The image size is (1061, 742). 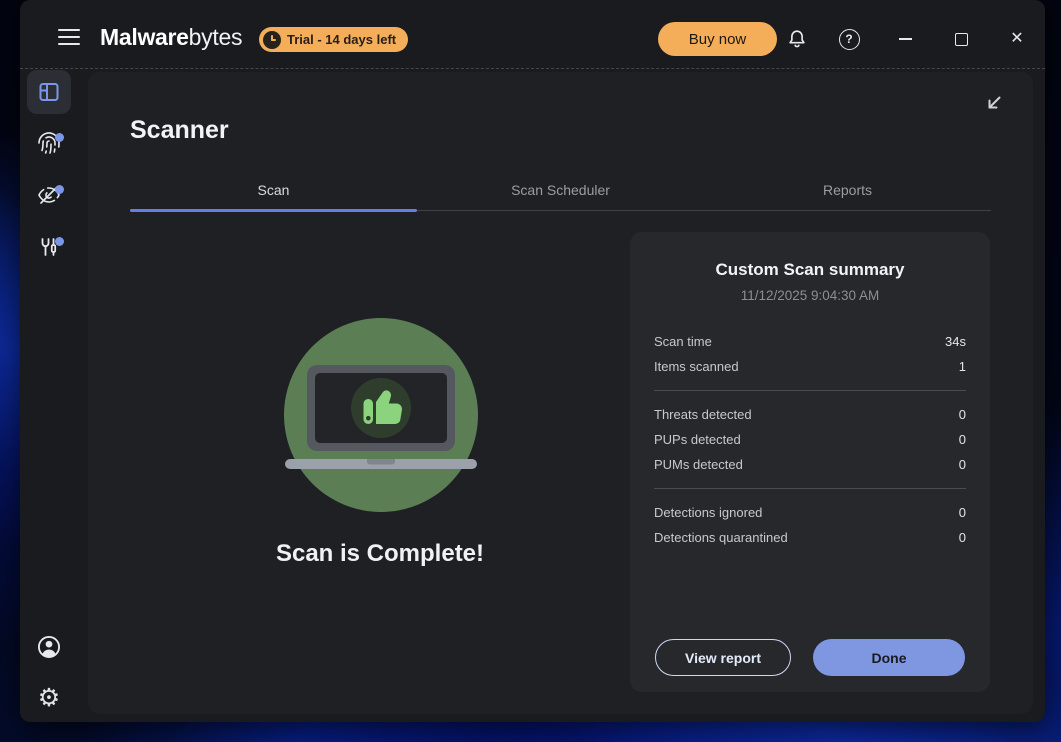 What do you see at coordinates (723, 657) in the screenshot?
I see `view-report-button: View report` at bounding box center [723, 657].